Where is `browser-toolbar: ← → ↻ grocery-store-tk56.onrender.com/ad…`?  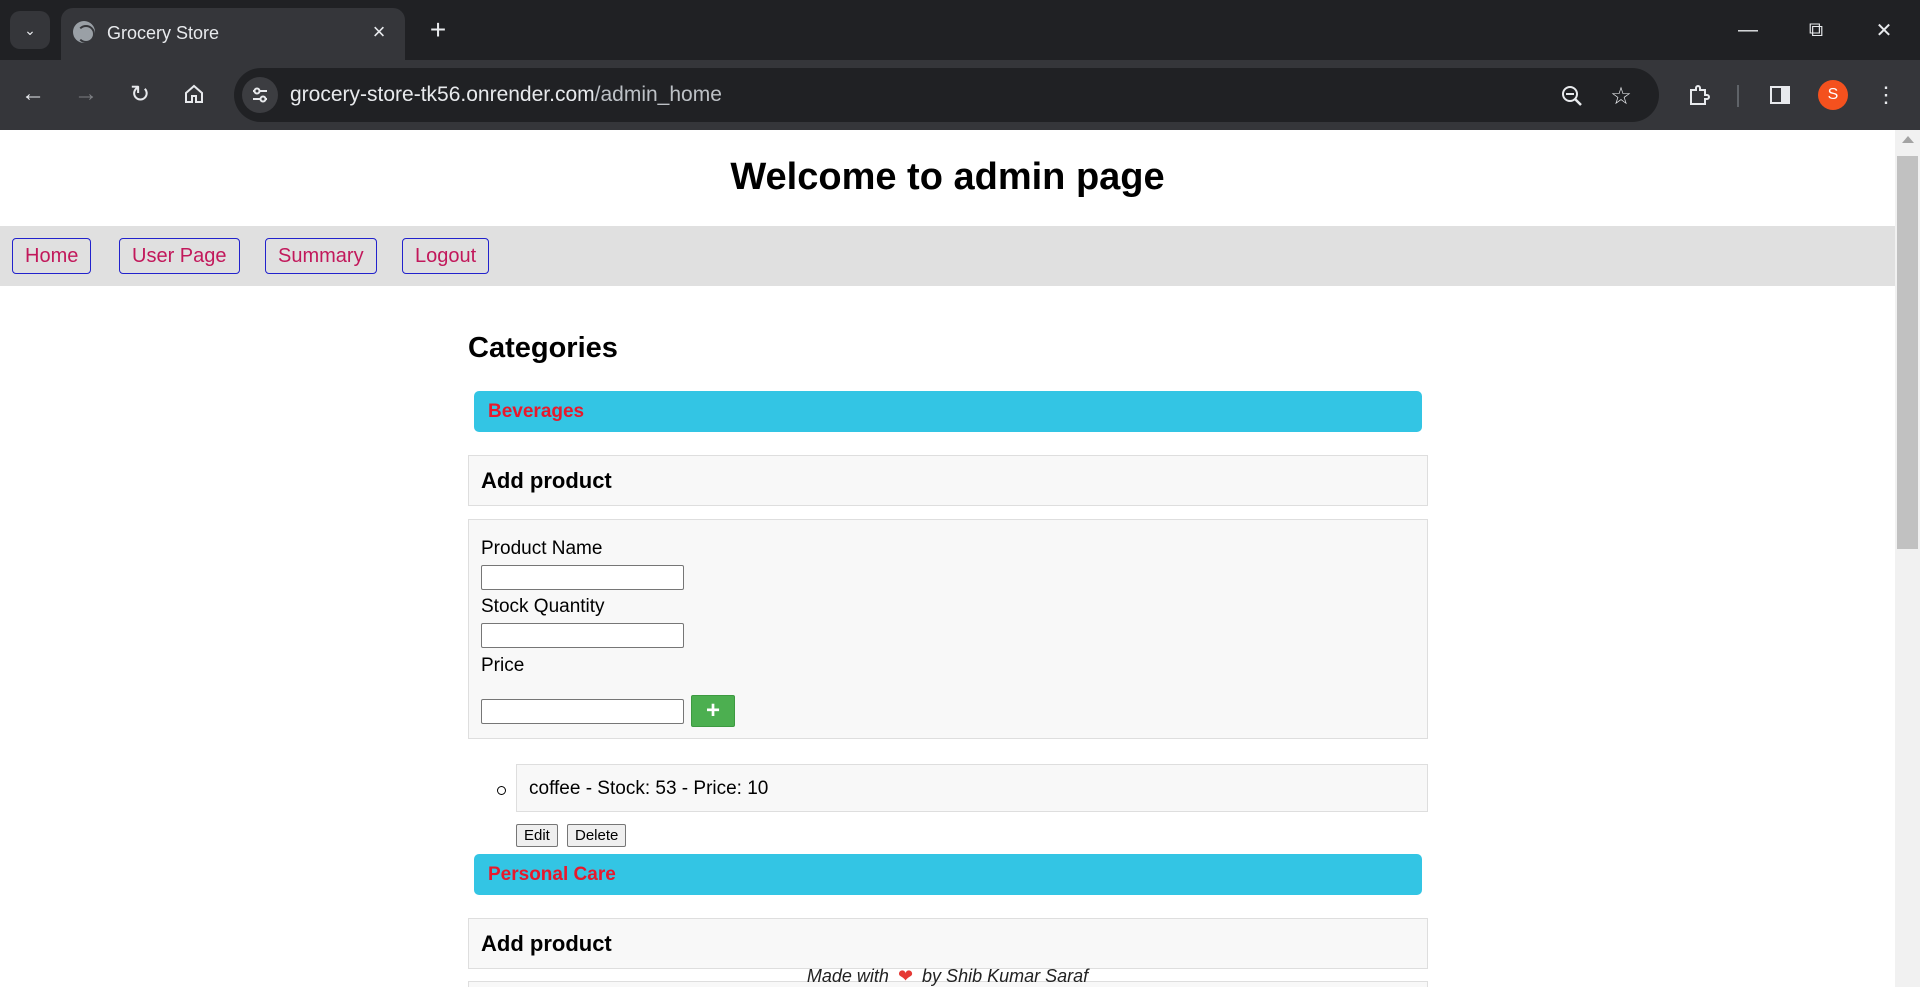
browser-toolbar: ← → ↻ grocery-store-tk56.onrender.com/ad… is located at coordinates (960, 95).